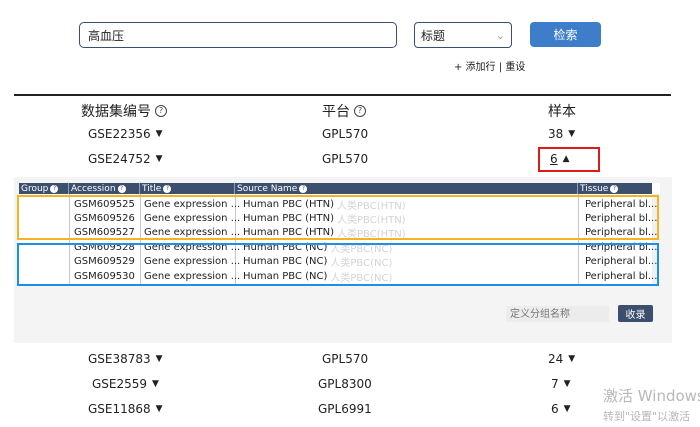 The image size is (700, 427). What do you see at coordinates (120, 384) in the screenshot?
I see `dataset-id: GSE2559` at bounding box center [120, 384].